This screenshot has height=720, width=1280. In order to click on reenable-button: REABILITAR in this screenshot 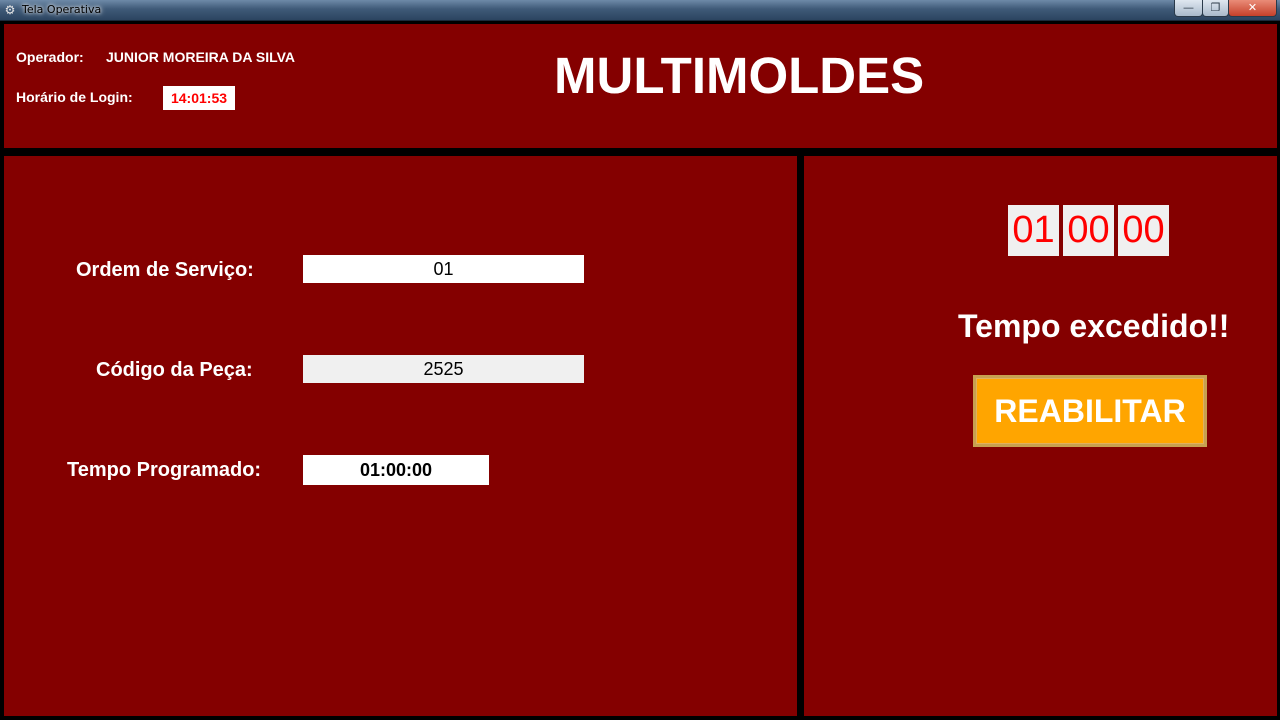, I will do `click(1090, 411)`.